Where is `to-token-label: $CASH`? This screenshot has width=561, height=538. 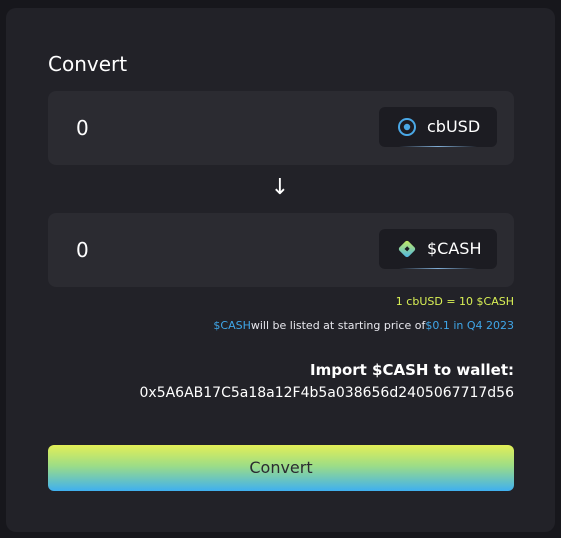
to-token-label: $CASH is located at coordinates (454, 248).